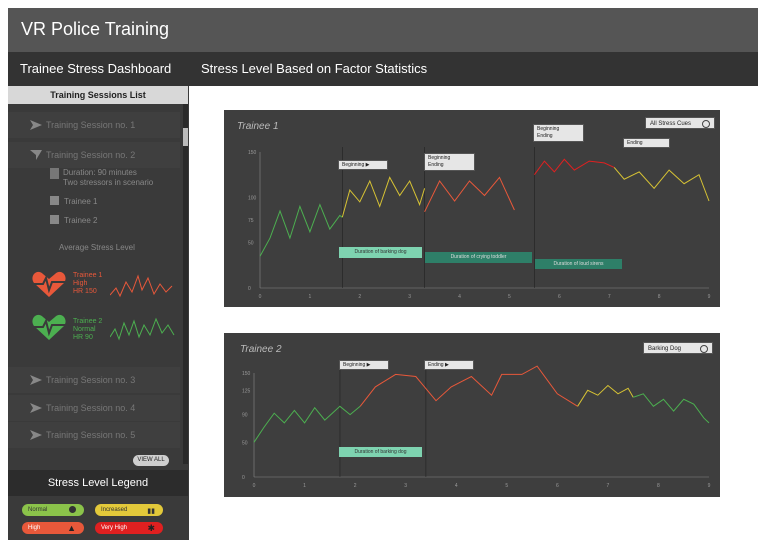  Describe the element at coordinates (49, 327) in the screenshot. I see `heart-rate-icon-normal` at that location.